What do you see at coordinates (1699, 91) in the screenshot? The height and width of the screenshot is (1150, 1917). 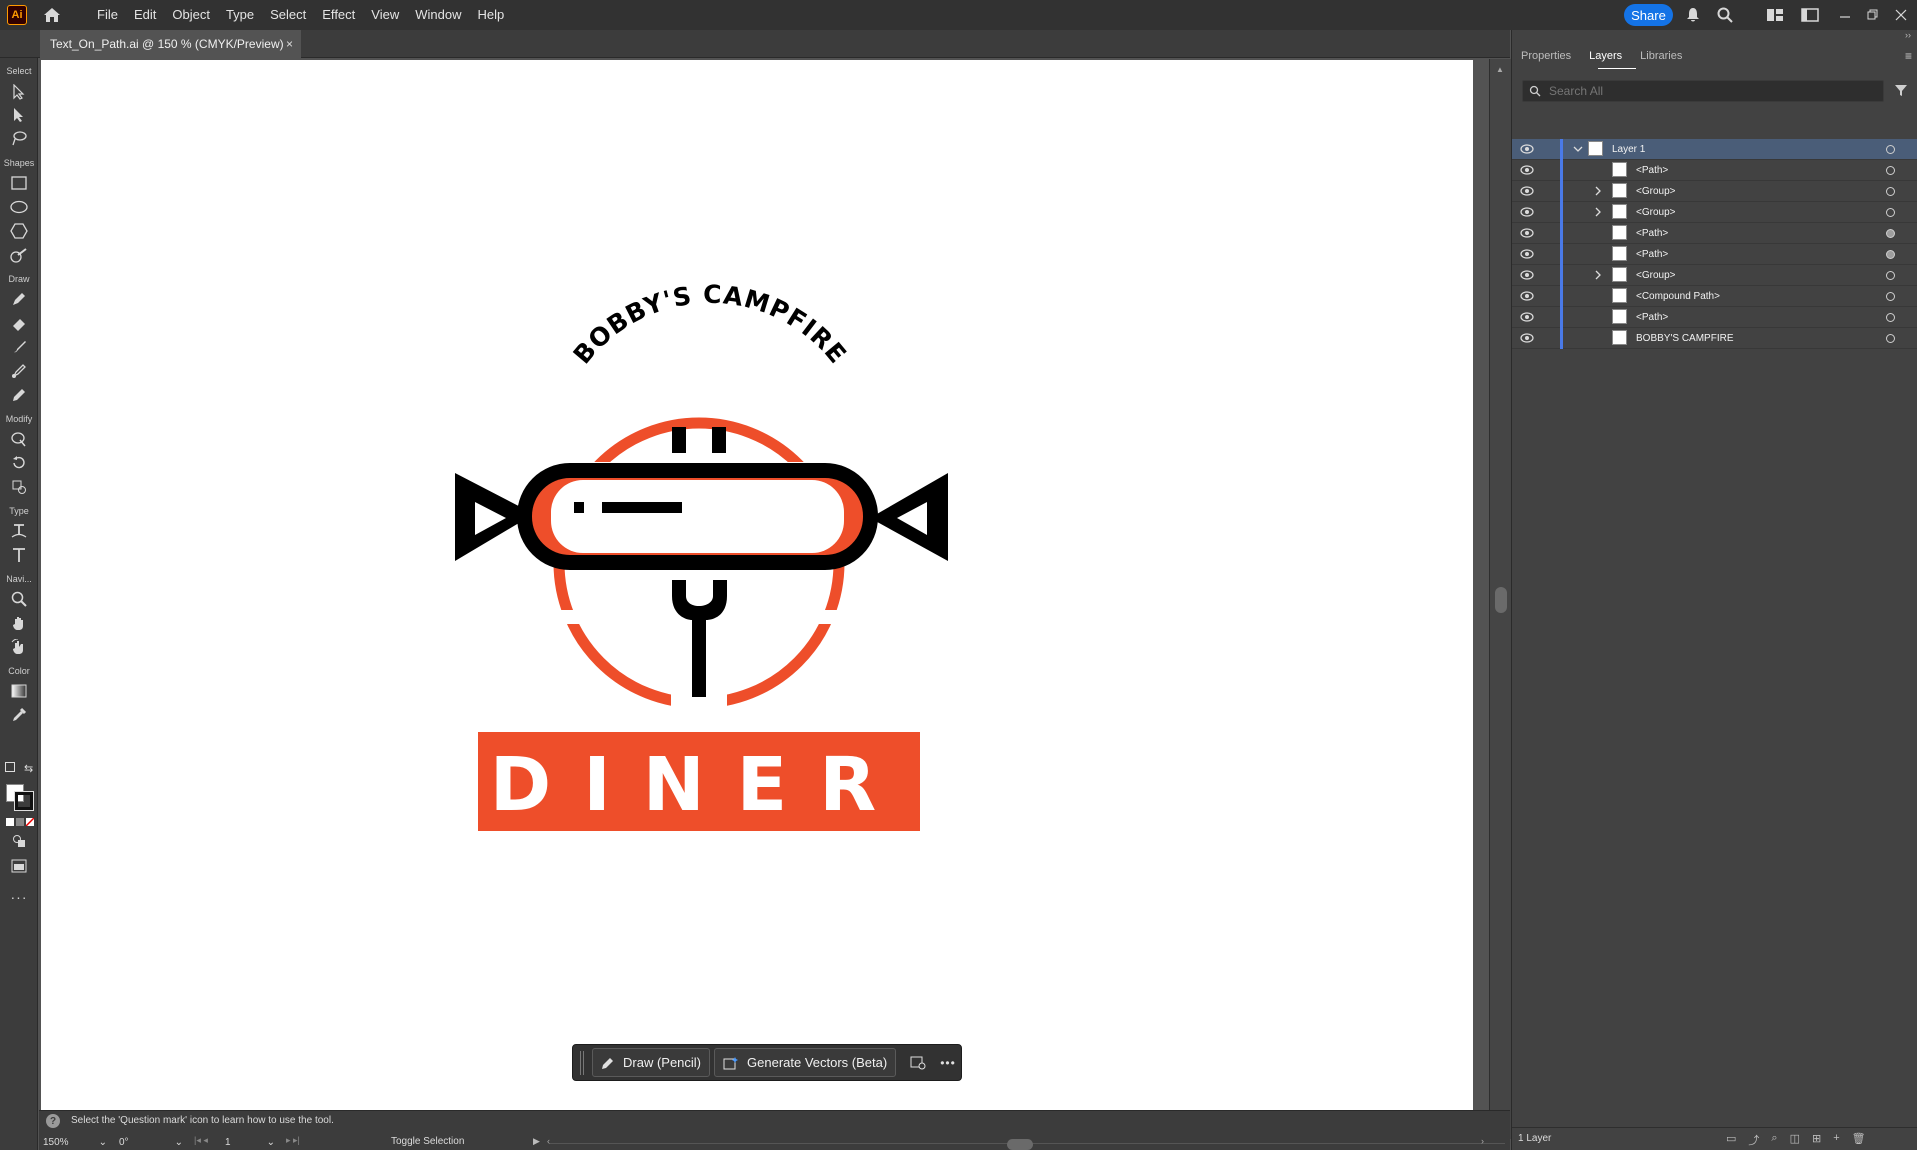 I see `layers-search-input` at bounding box center [1699, 91].